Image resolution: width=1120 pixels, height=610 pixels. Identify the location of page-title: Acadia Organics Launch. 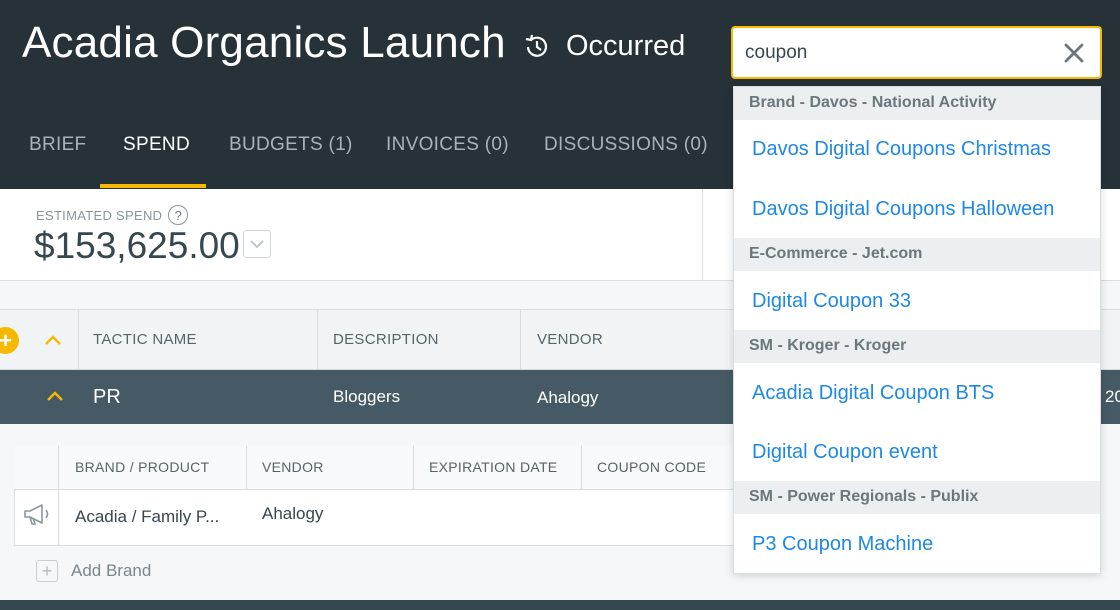
(264, 42).